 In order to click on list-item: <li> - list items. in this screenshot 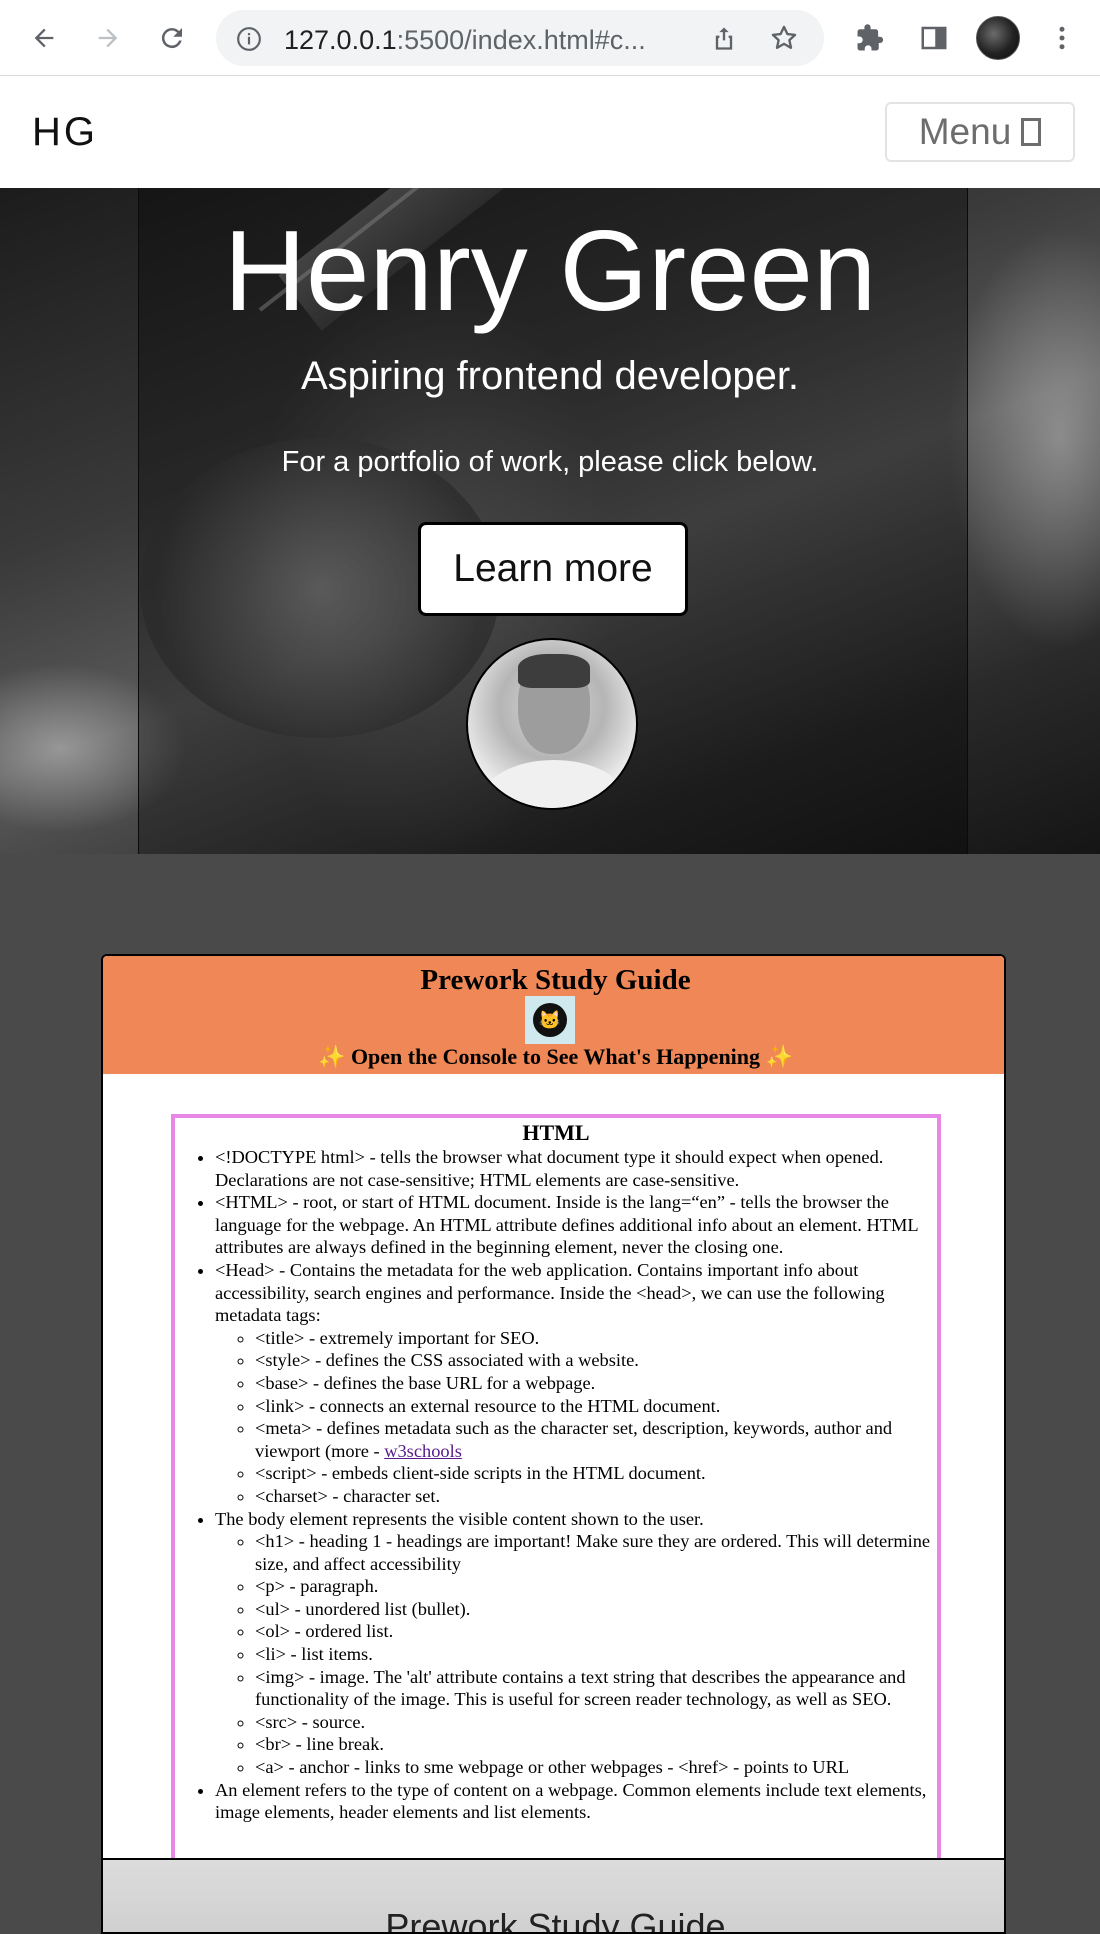, I will do `click(594, 1654)`.